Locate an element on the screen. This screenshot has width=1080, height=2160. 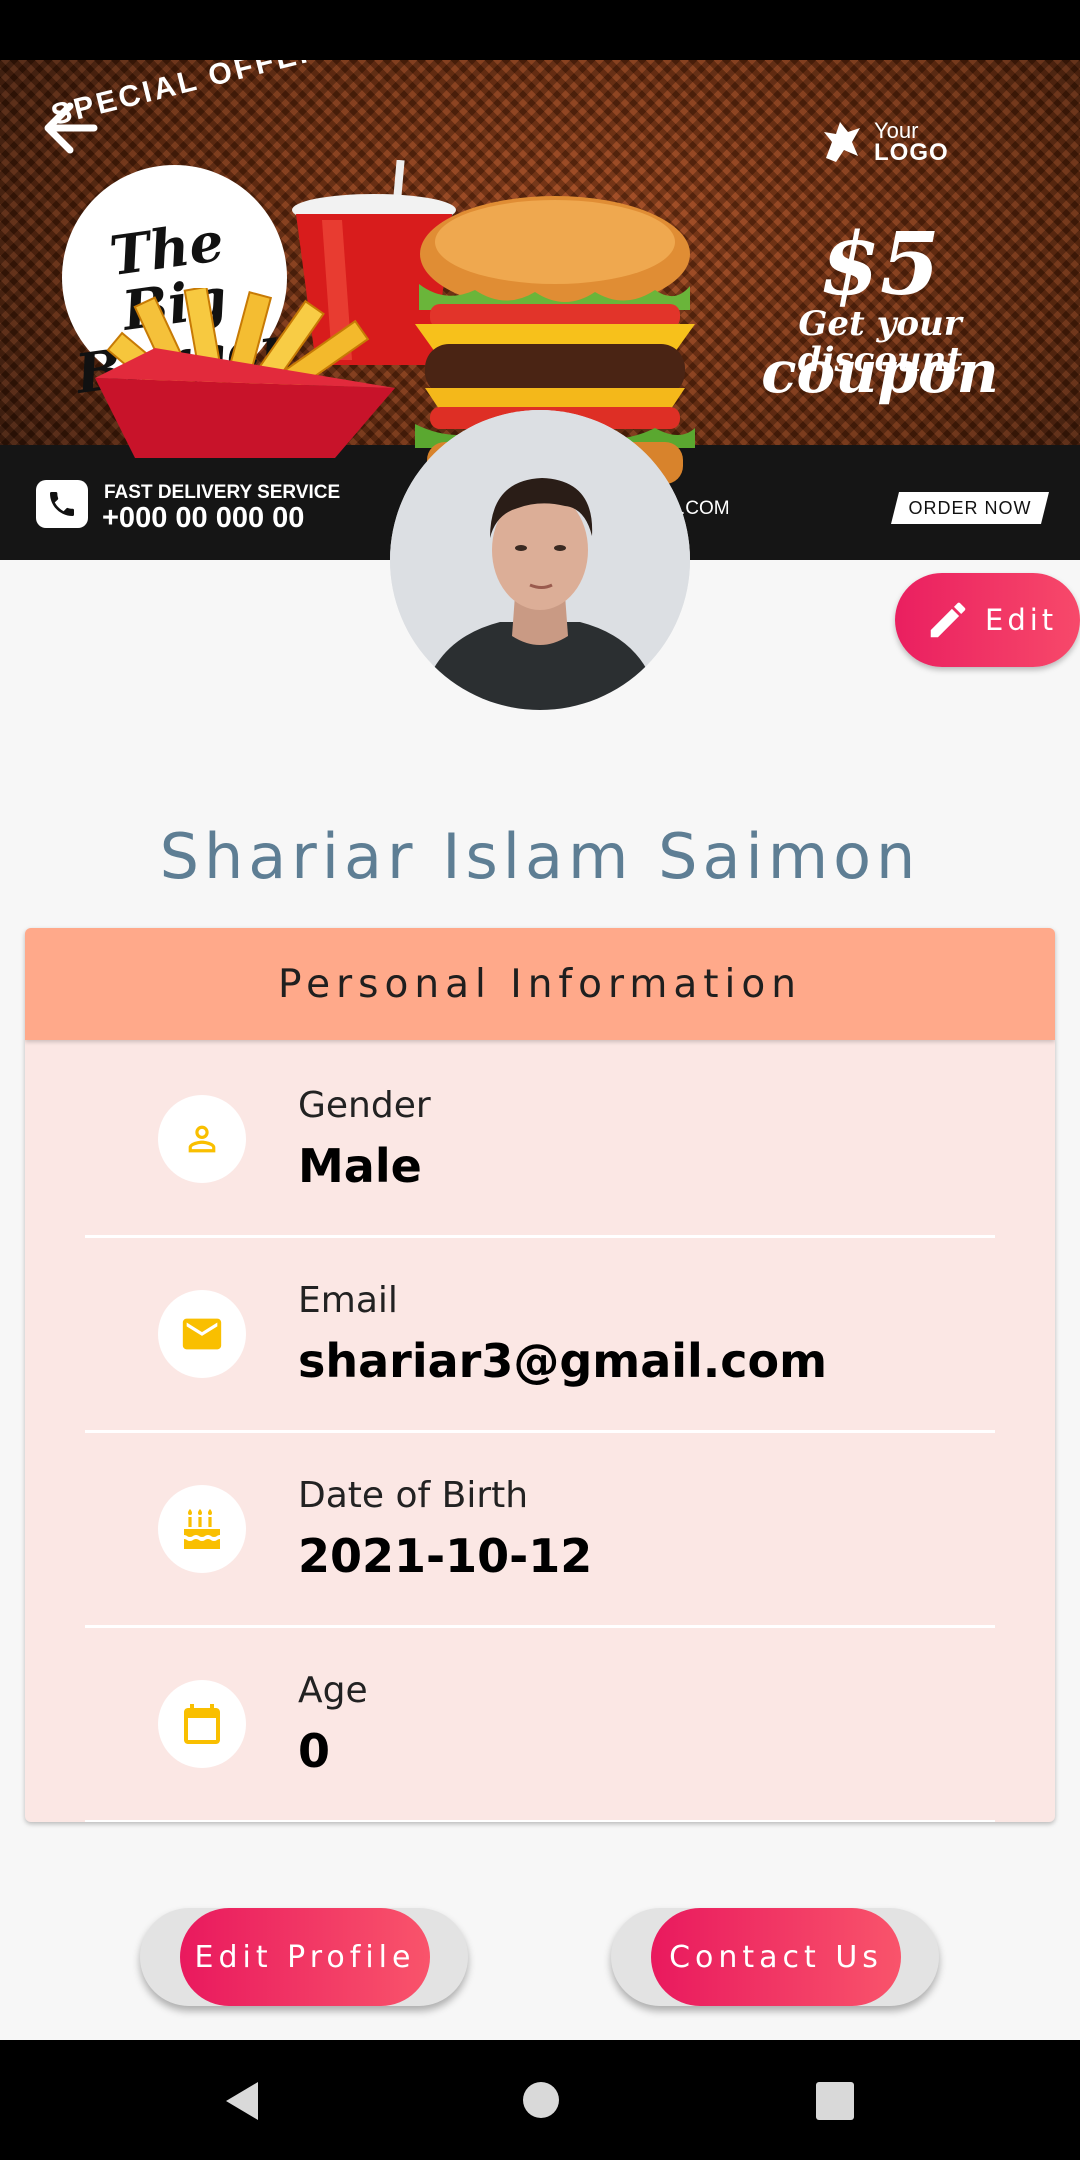
lion-logo-icon is located at coordinates (842, 142).